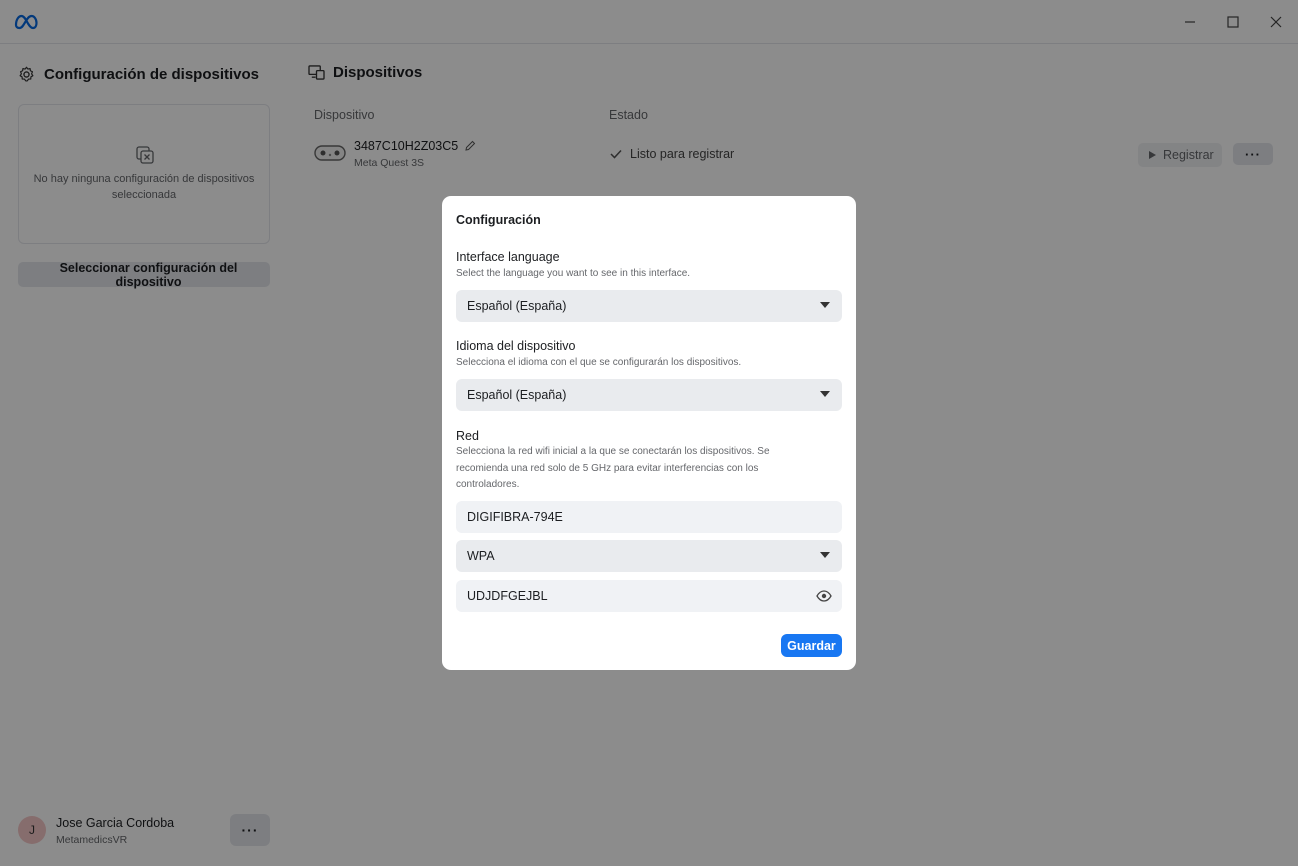  I want to click on network-security-select: WPA, so click(649, 556).